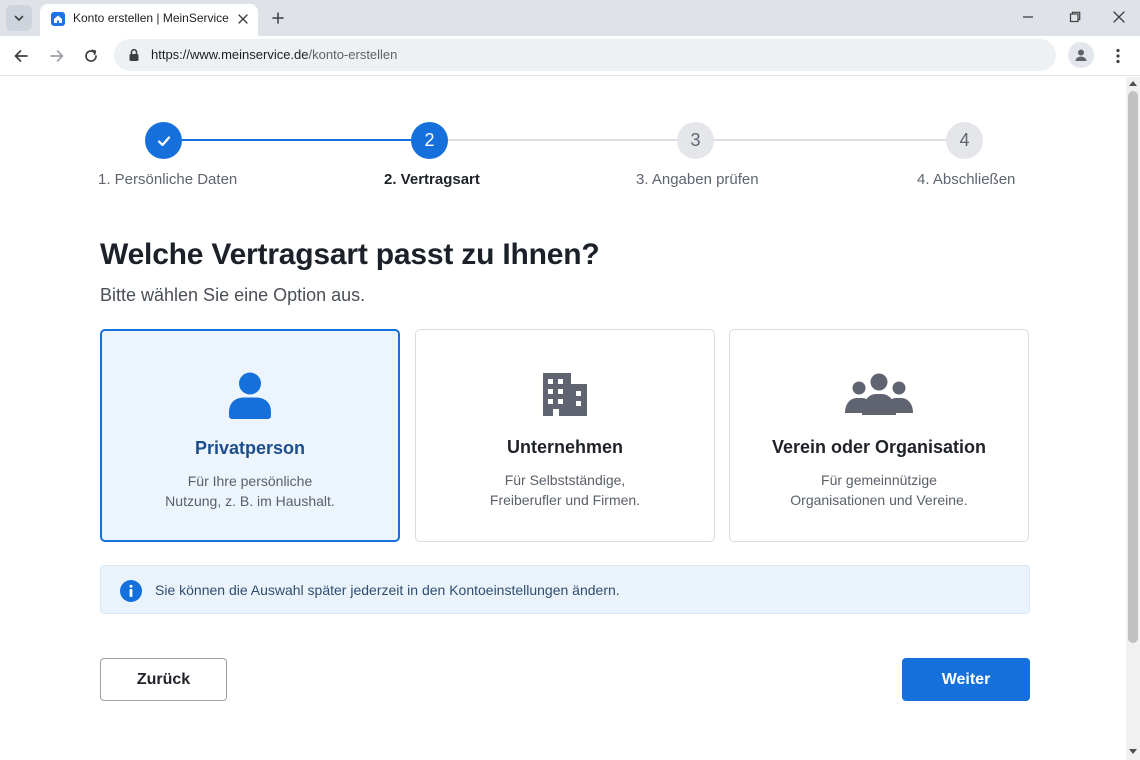 The width and height of the screenshot is (1140, 760). What do you see at coordinates (1133, 752) in the screenshot?
I see `scroll-down-arrow-icon` at bounding box center [1133, 752].